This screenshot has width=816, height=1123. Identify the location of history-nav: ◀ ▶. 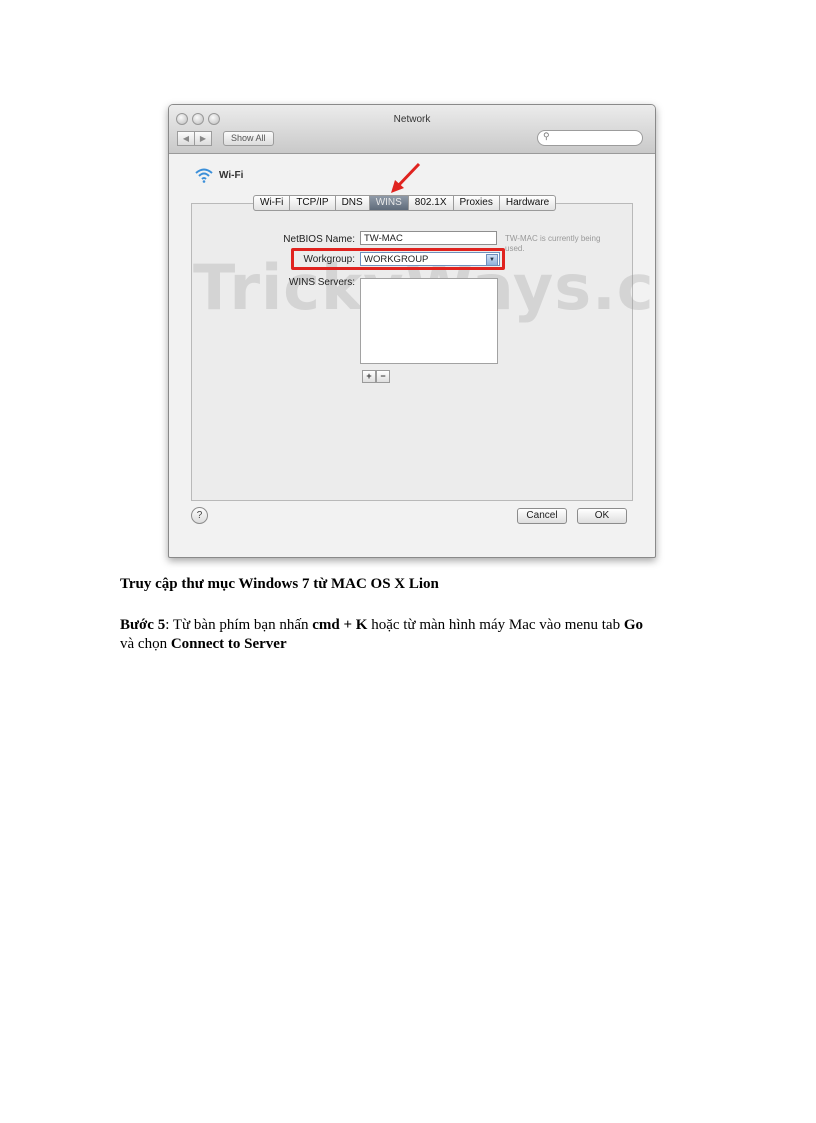
(194, 138).